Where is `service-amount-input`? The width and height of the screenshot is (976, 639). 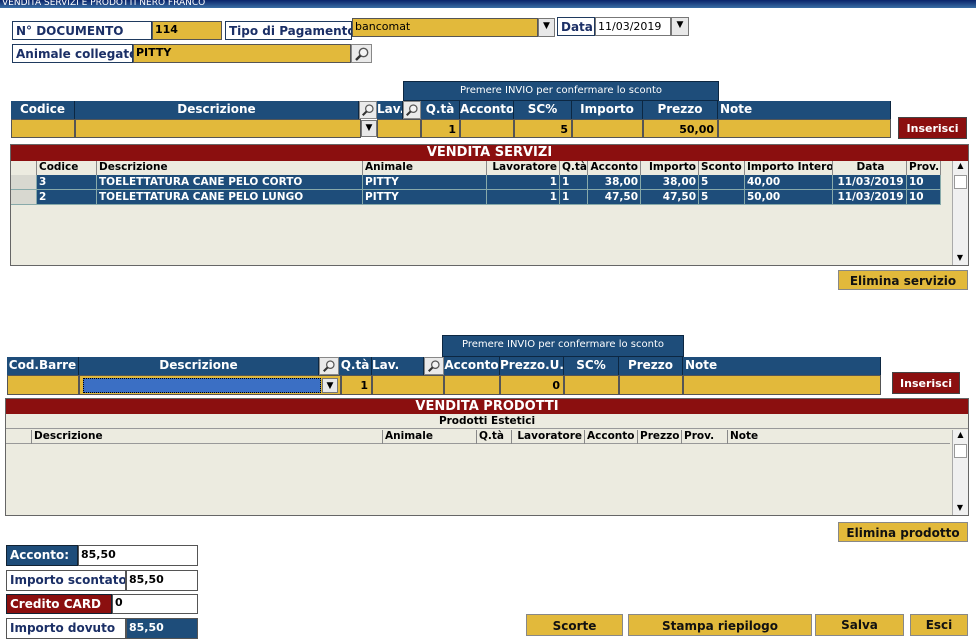 service-amount-input is located at coordinates (607, 128).